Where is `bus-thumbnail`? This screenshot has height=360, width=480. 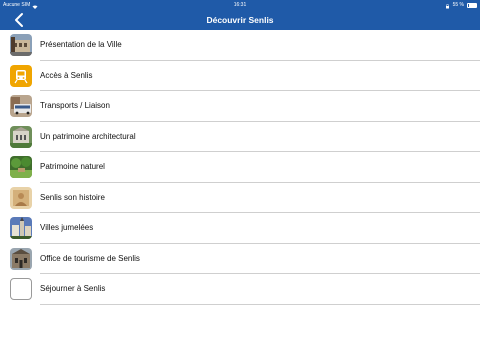
bus-thumbnail is located at coordinates (21, 106).